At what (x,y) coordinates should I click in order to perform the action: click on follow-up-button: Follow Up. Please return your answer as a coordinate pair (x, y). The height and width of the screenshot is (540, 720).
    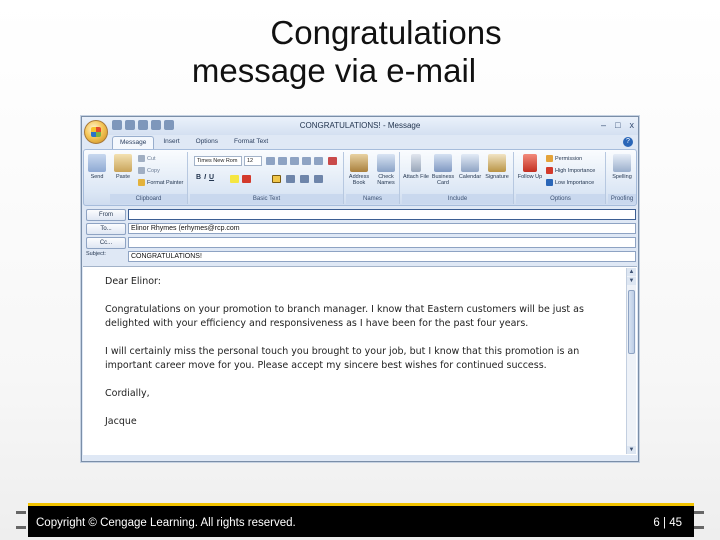
    Looking at the image, I should click on (530, 167).